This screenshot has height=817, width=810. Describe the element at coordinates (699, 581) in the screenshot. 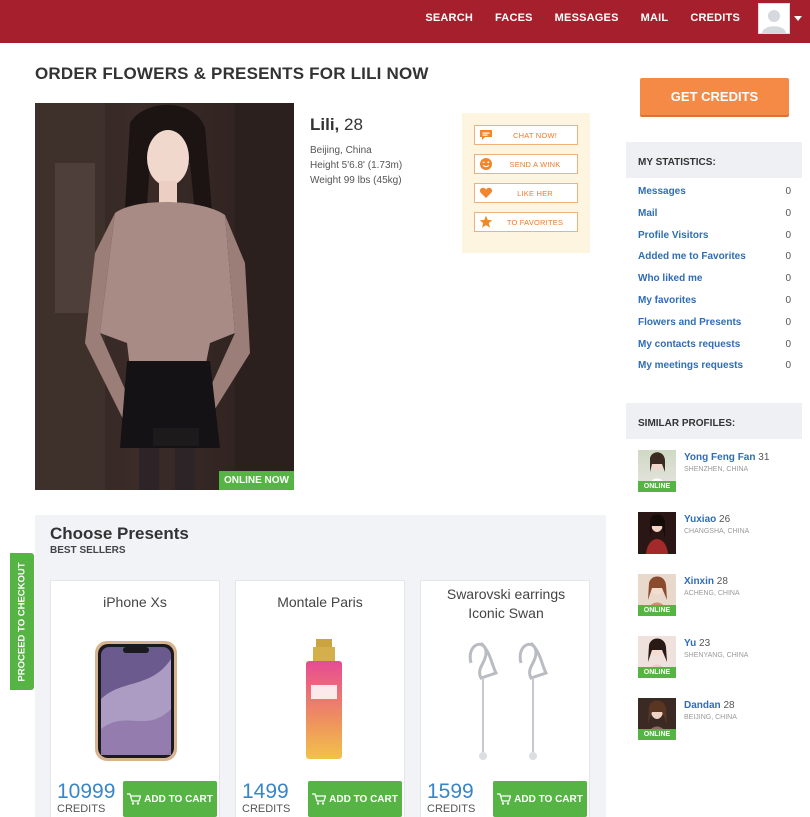

I see `similar-name-text: Xinxin` at that location.